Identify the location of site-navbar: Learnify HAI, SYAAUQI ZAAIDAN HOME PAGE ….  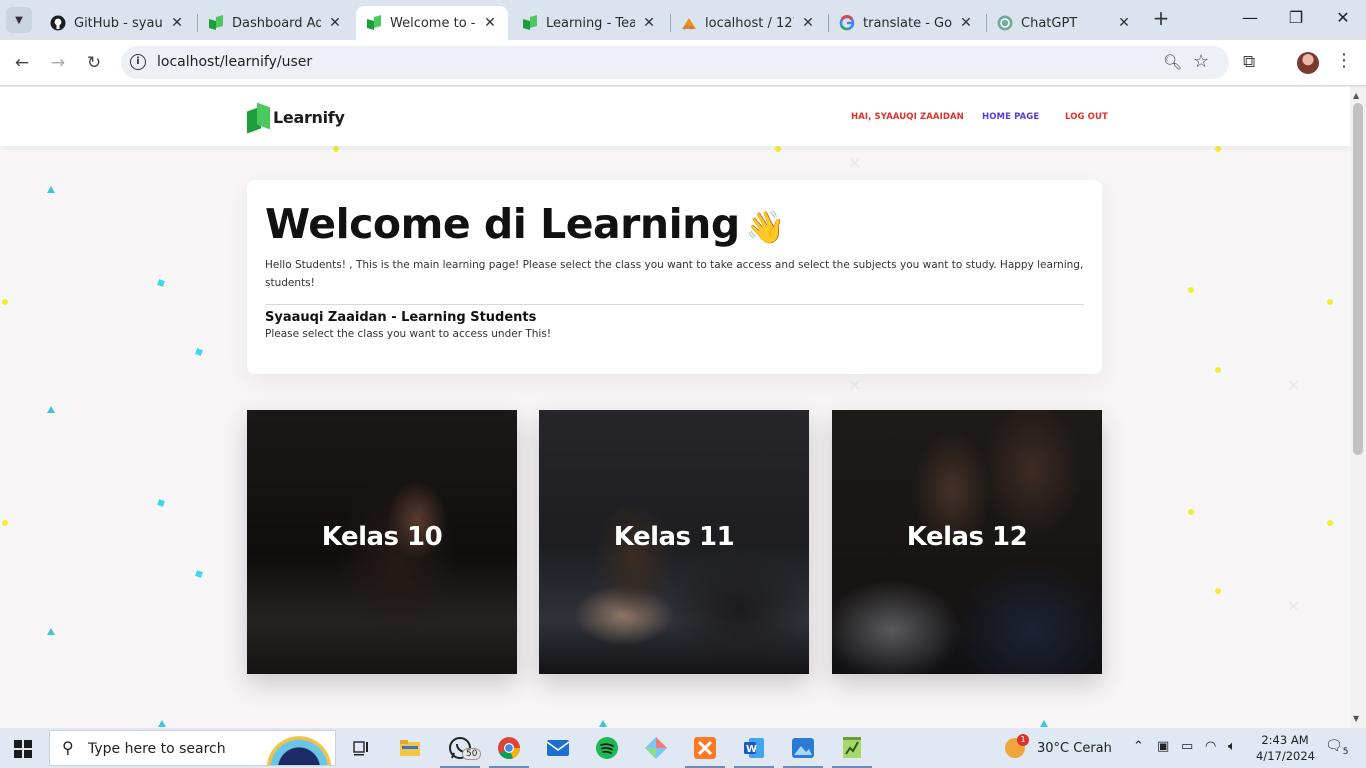
(675, 116).